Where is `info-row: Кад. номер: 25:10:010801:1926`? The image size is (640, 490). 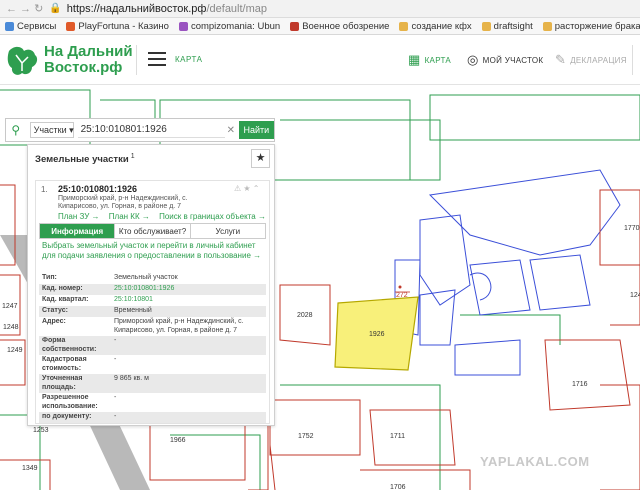 info-row: Кад. номер: 25:10:010801:1926 is located at coordinates (152, 289).